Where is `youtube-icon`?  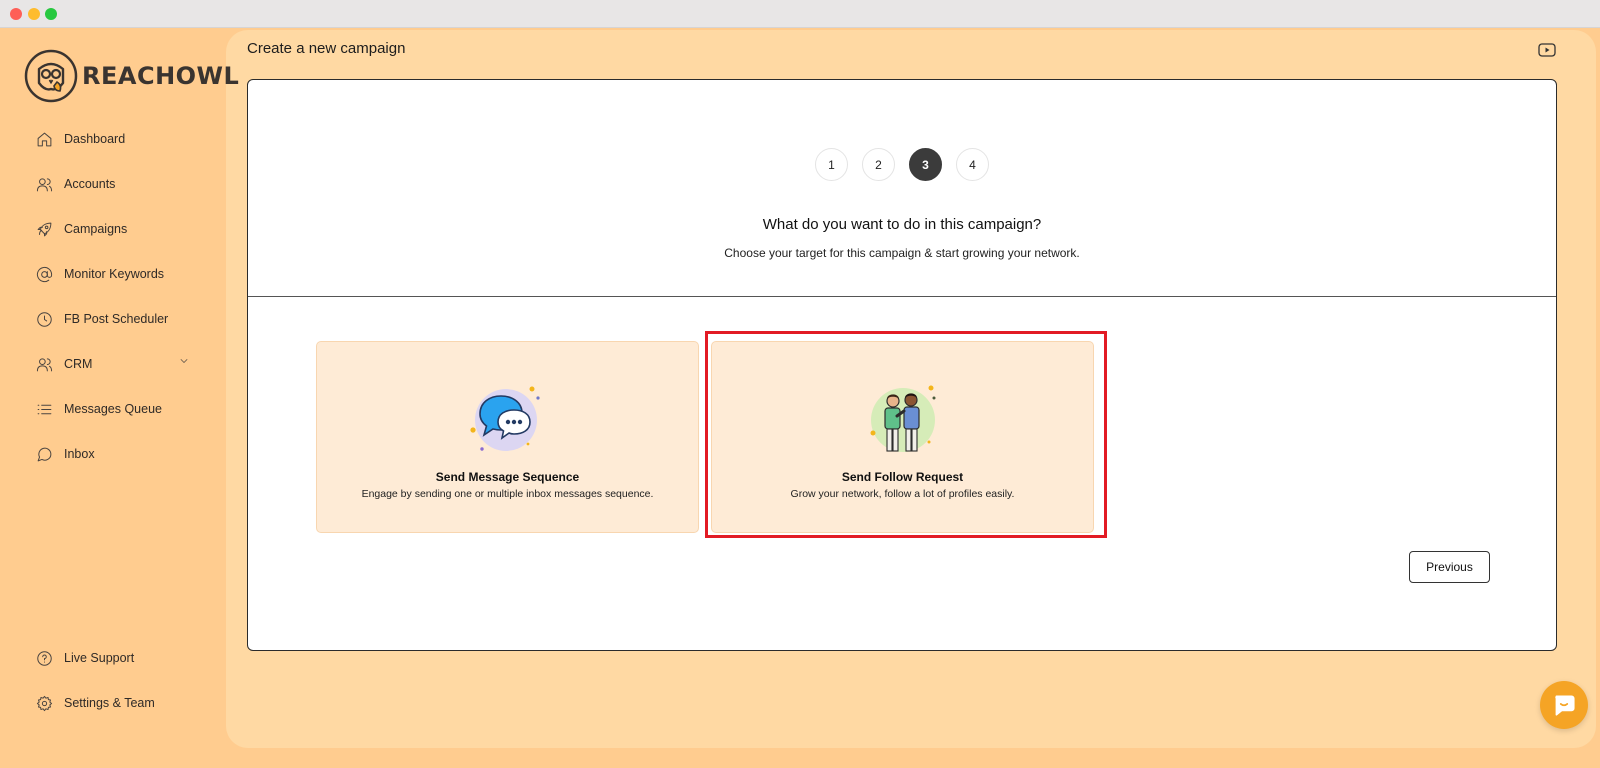
youtube-icon is located at coordinates (1547, 50).